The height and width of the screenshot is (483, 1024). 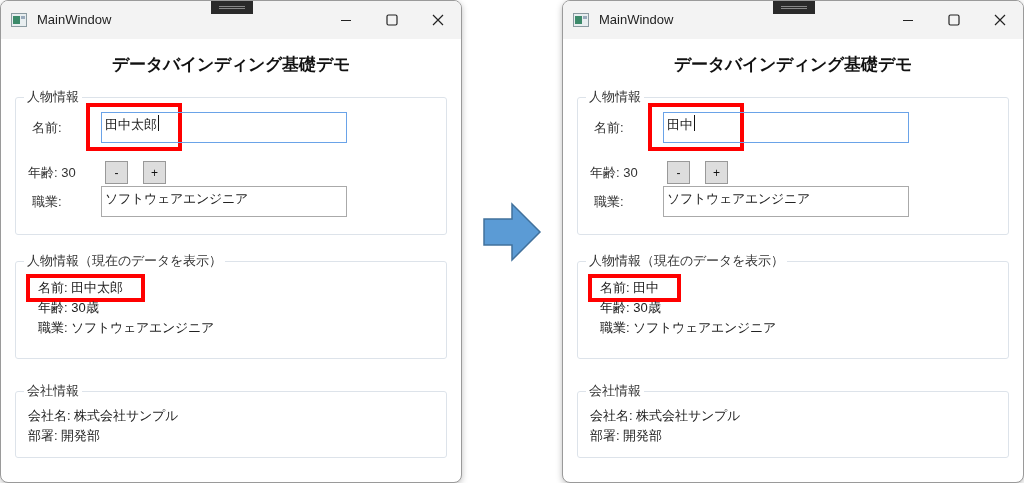 I want to click on right-arrow-icon, so click(x=512, y=231).